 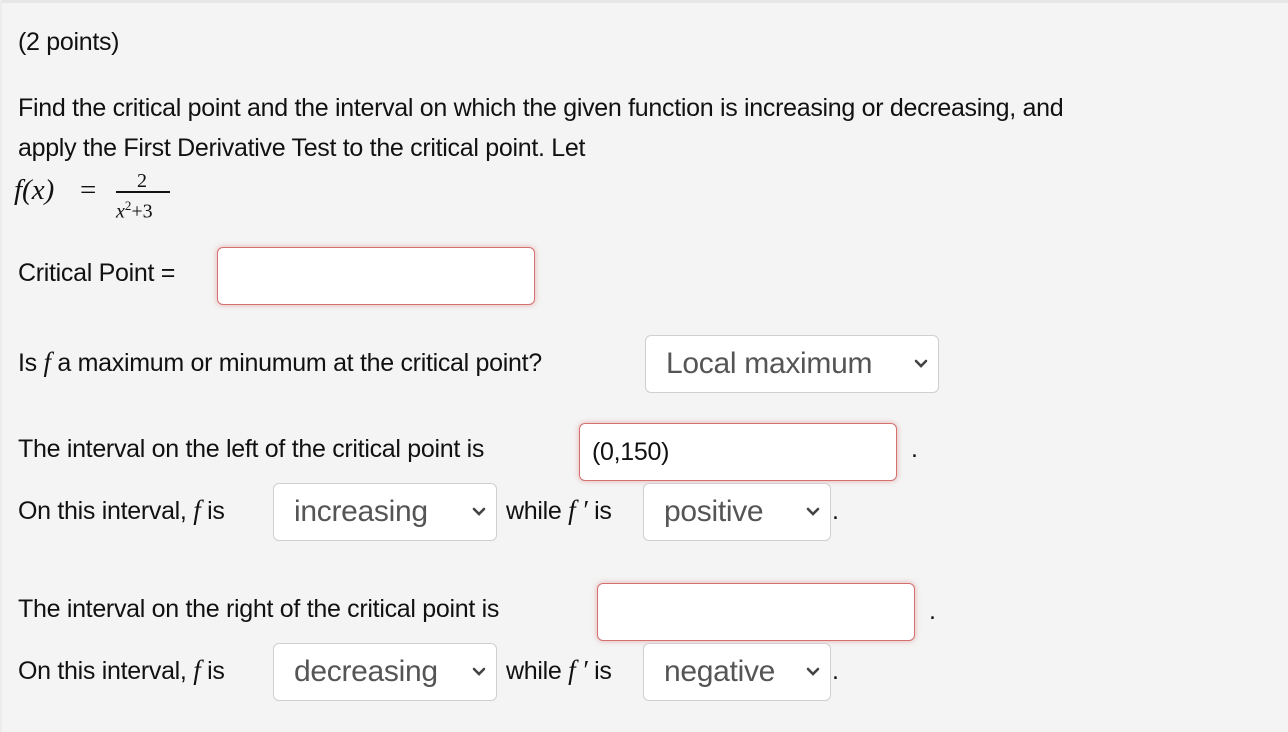 What do you see at coordinates (578, 670) in the screenshot?
I see `right-deriv-var: f ′` at bounding box center [578, 670].